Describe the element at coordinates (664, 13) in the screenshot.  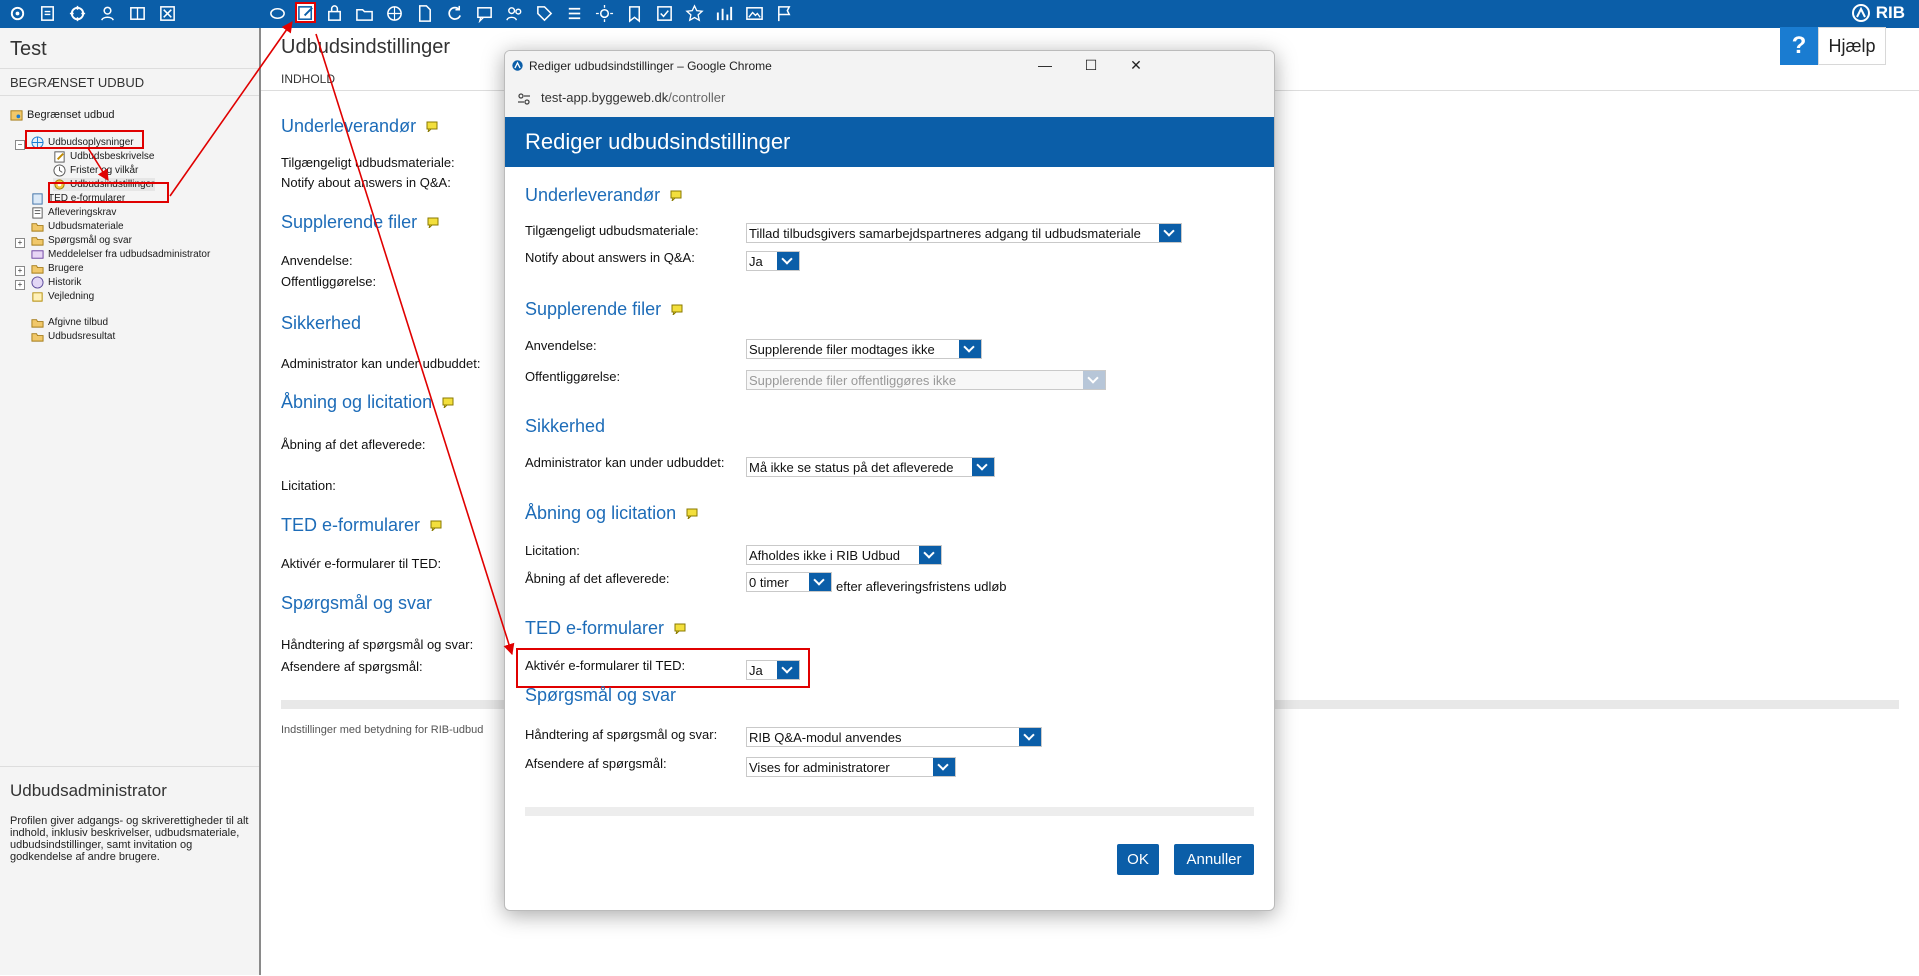
I see `toolbar-check-icon` at that location.